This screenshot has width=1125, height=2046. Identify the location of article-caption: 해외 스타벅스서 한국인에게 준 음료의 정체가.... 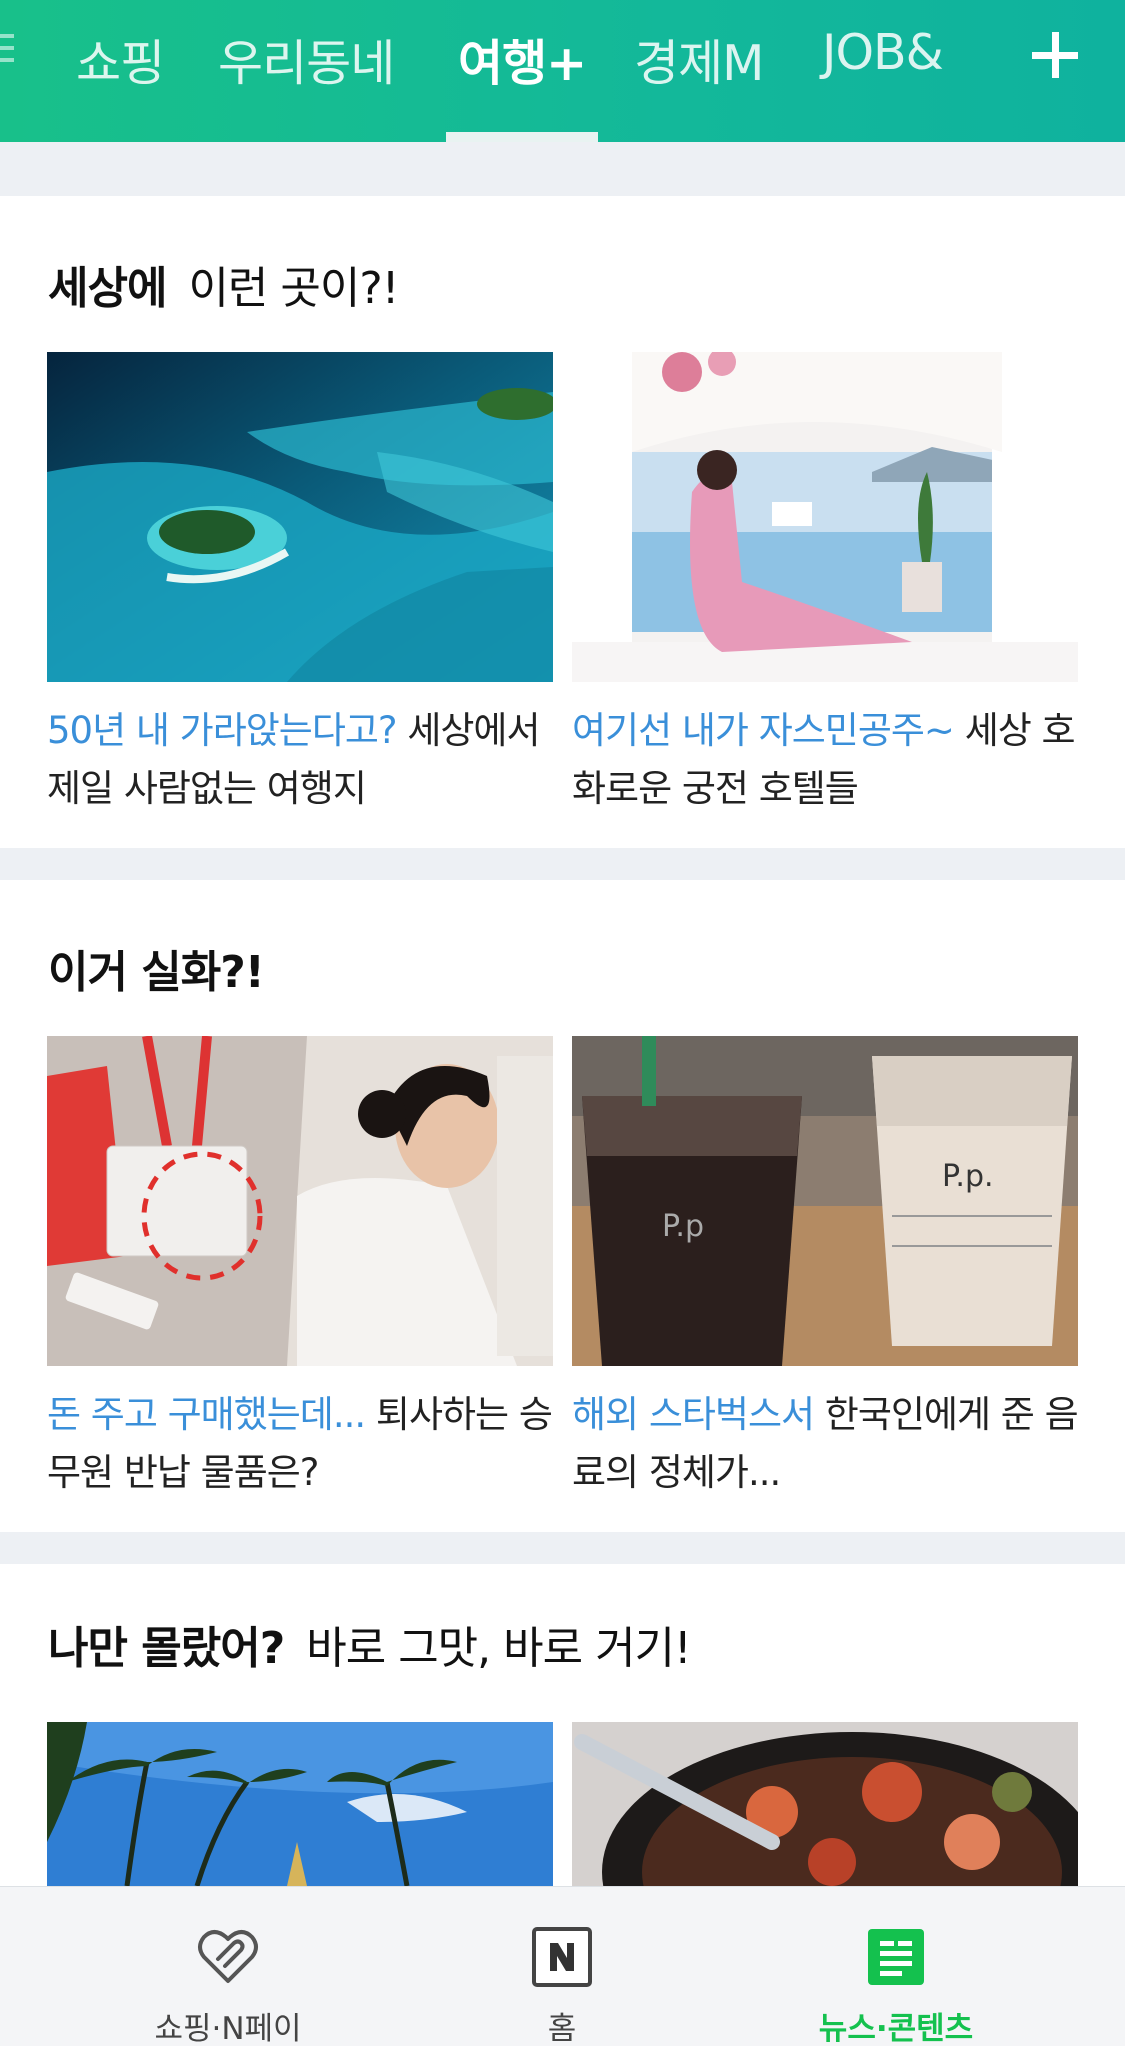
(825, 1443).